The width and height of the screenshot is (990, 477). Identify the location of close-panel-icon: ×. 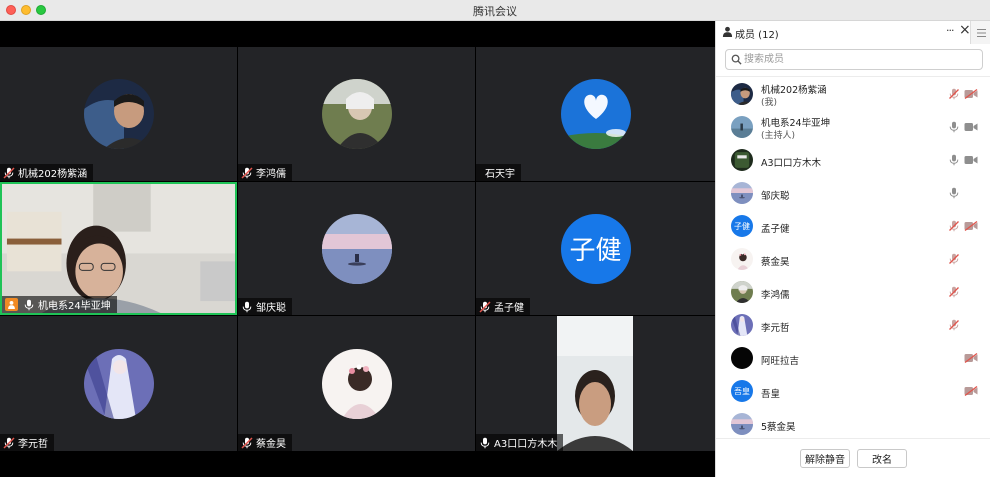
(965, 30).